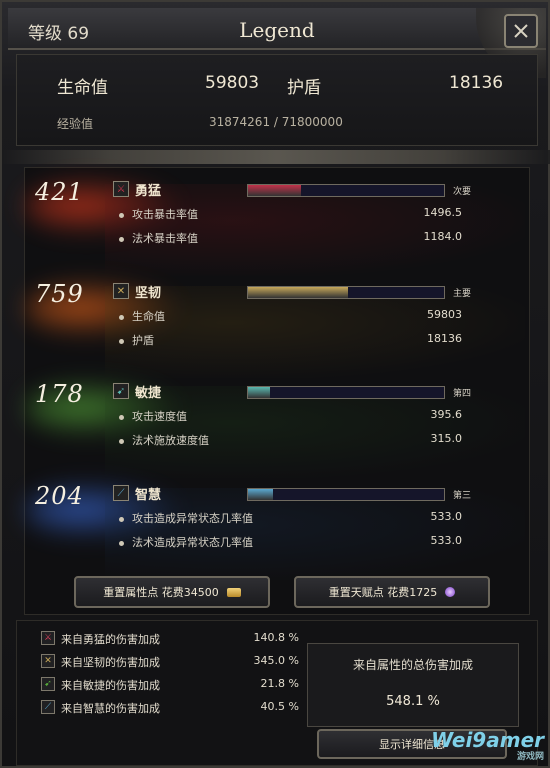 This screenshot has height=768, width=550. What do you see at coordinates (48, 661) in the screenshot?
I see `bonus-attribute-icon: ✕` at bounding box center [48, 661].